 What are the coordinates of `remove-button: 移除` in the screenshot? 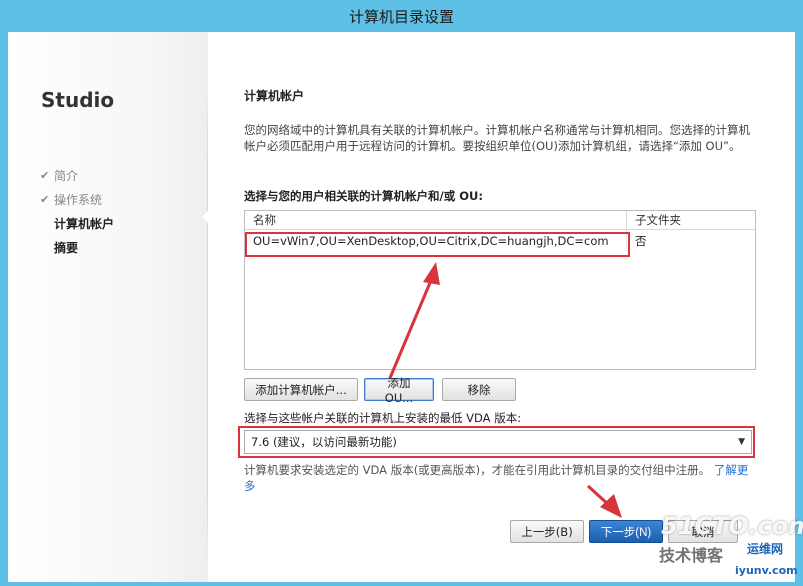 It's located at (479, 389).